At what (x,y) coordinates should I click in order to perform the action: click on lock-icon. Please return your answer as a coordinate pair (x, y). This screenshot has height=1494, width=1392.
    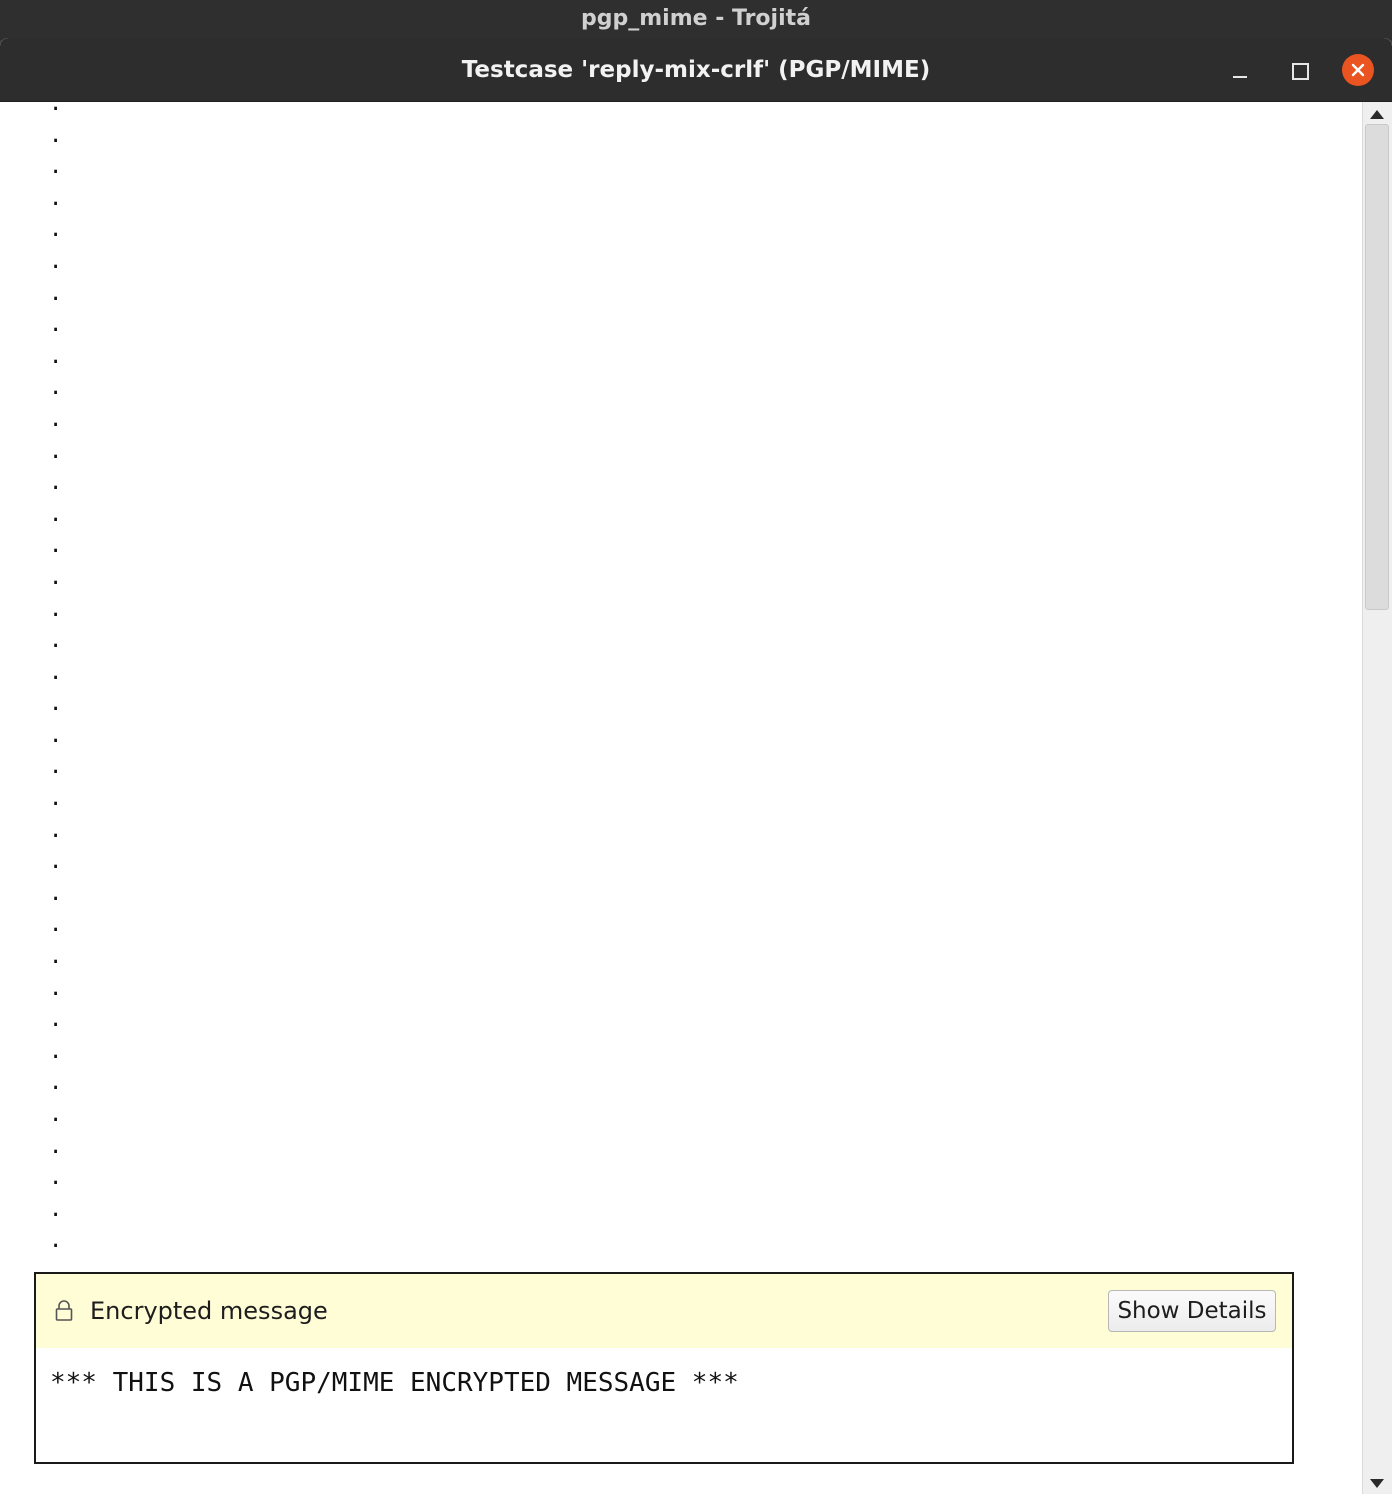
    Looking at the image, I should click on (64, 1313).